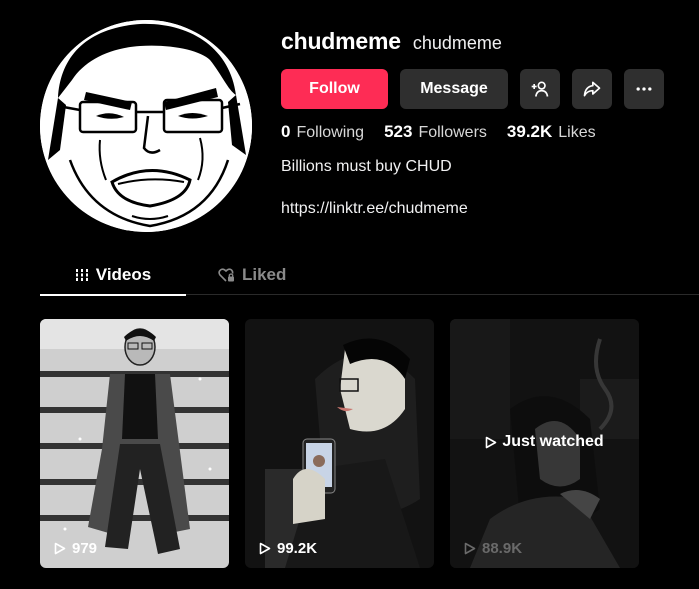 The width and height of the screenshot is (699, 589). I want to click on more-button, so click(644, 89).